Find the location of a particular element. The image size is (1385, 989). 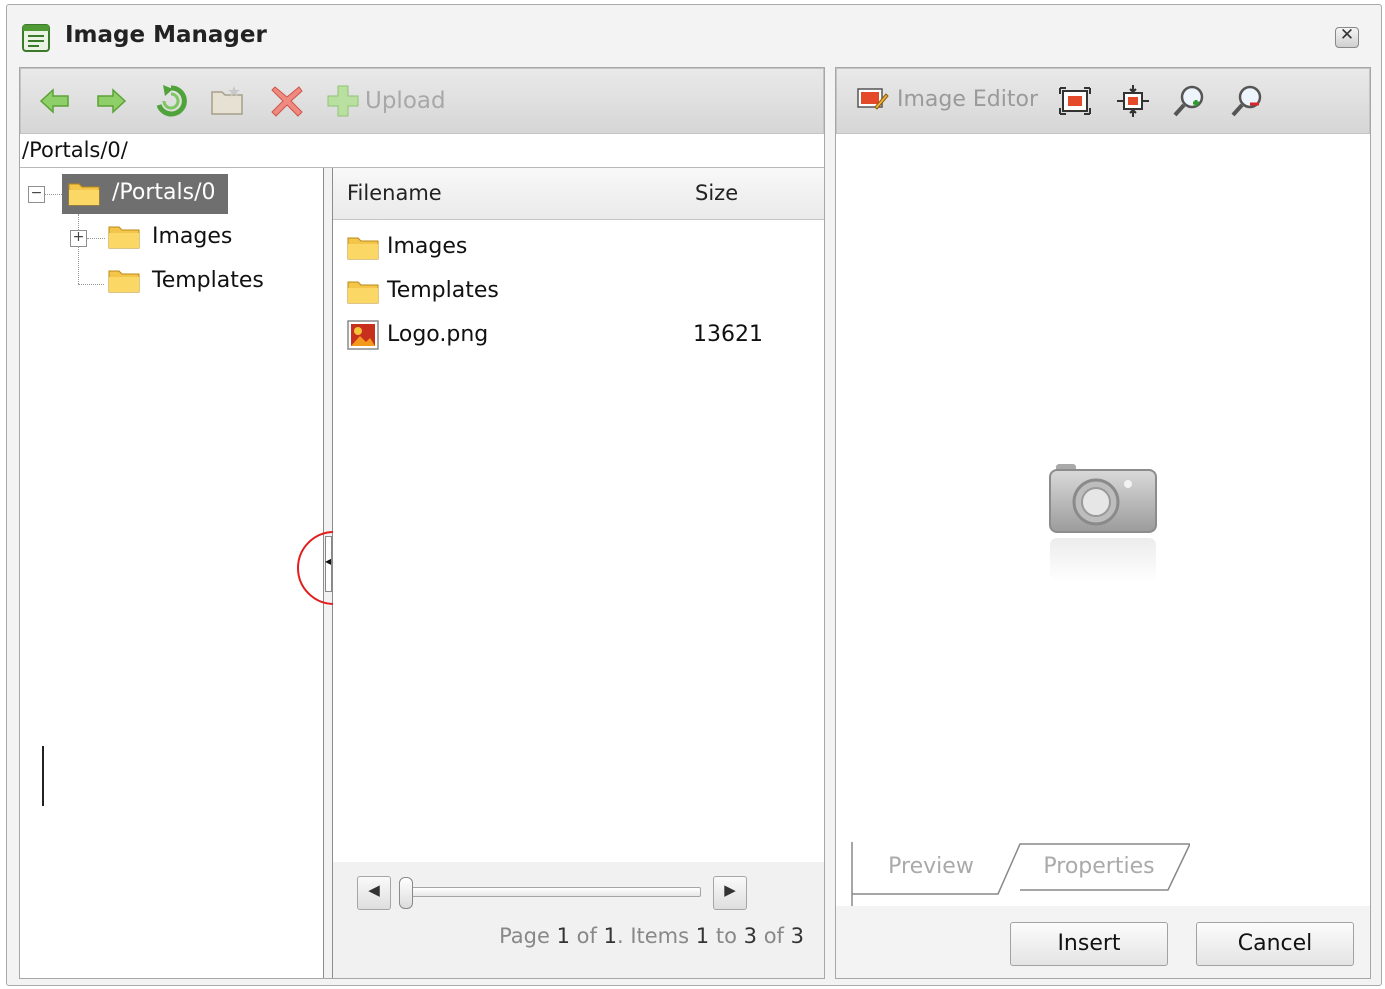

insert-button: Insert is located at coordinates (1089, 944).